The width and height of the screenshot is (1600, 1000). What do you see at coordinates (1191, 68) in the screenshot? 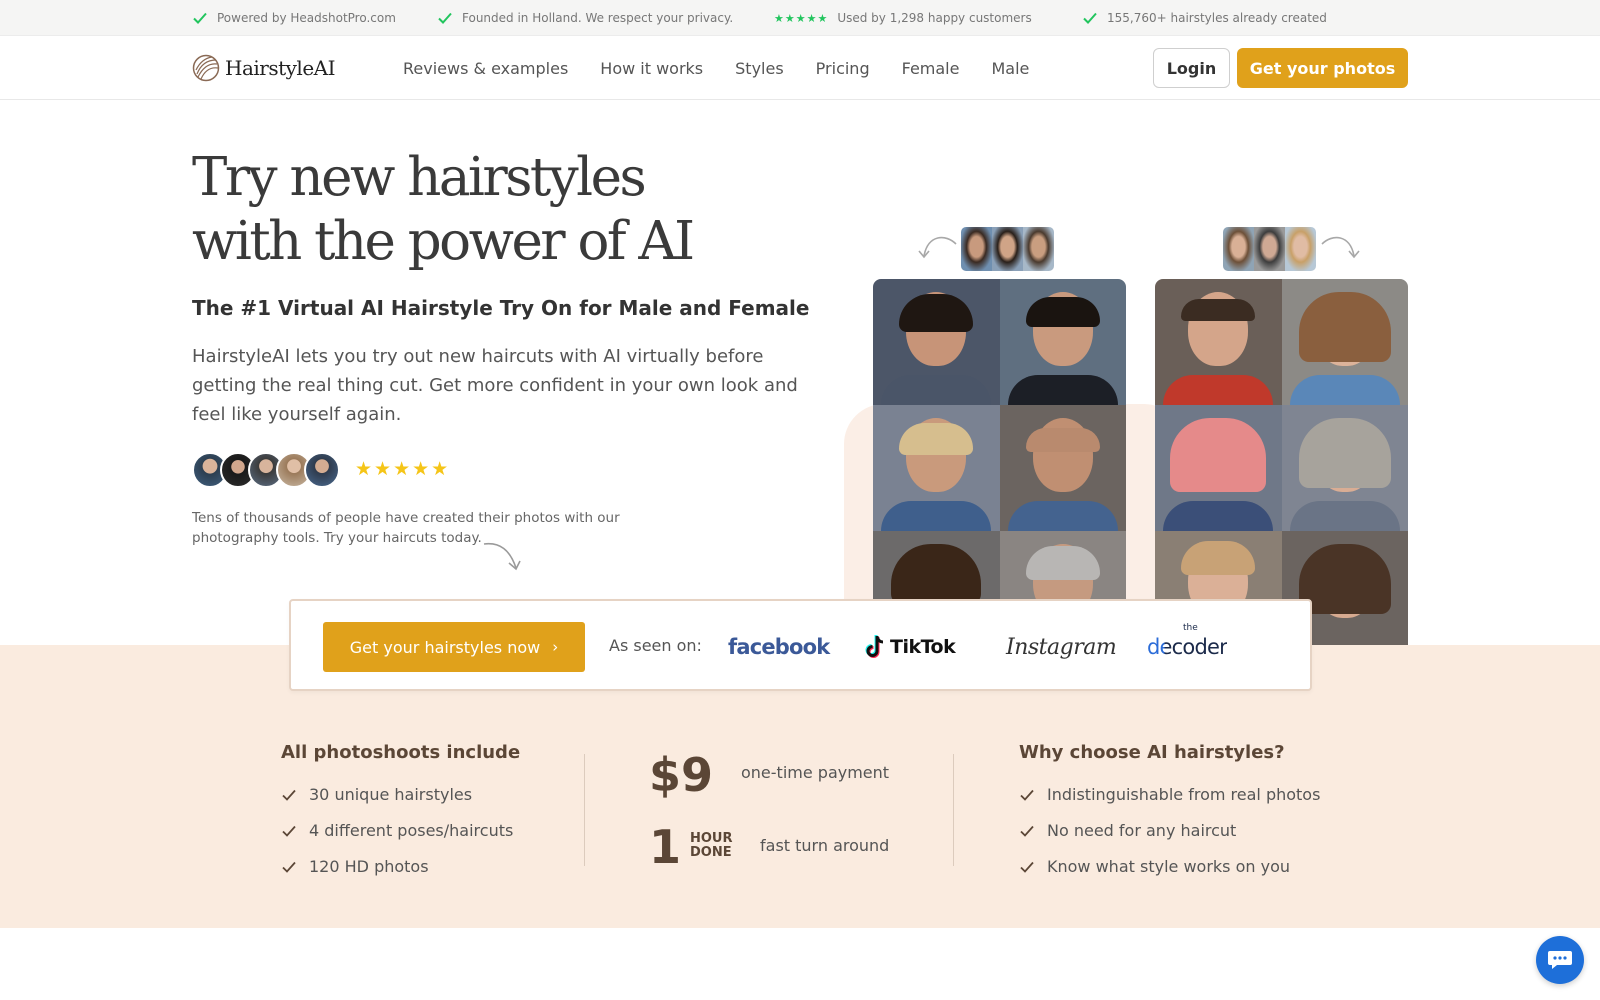
I see `login-button: Login` at bounding box center [1191, 68].